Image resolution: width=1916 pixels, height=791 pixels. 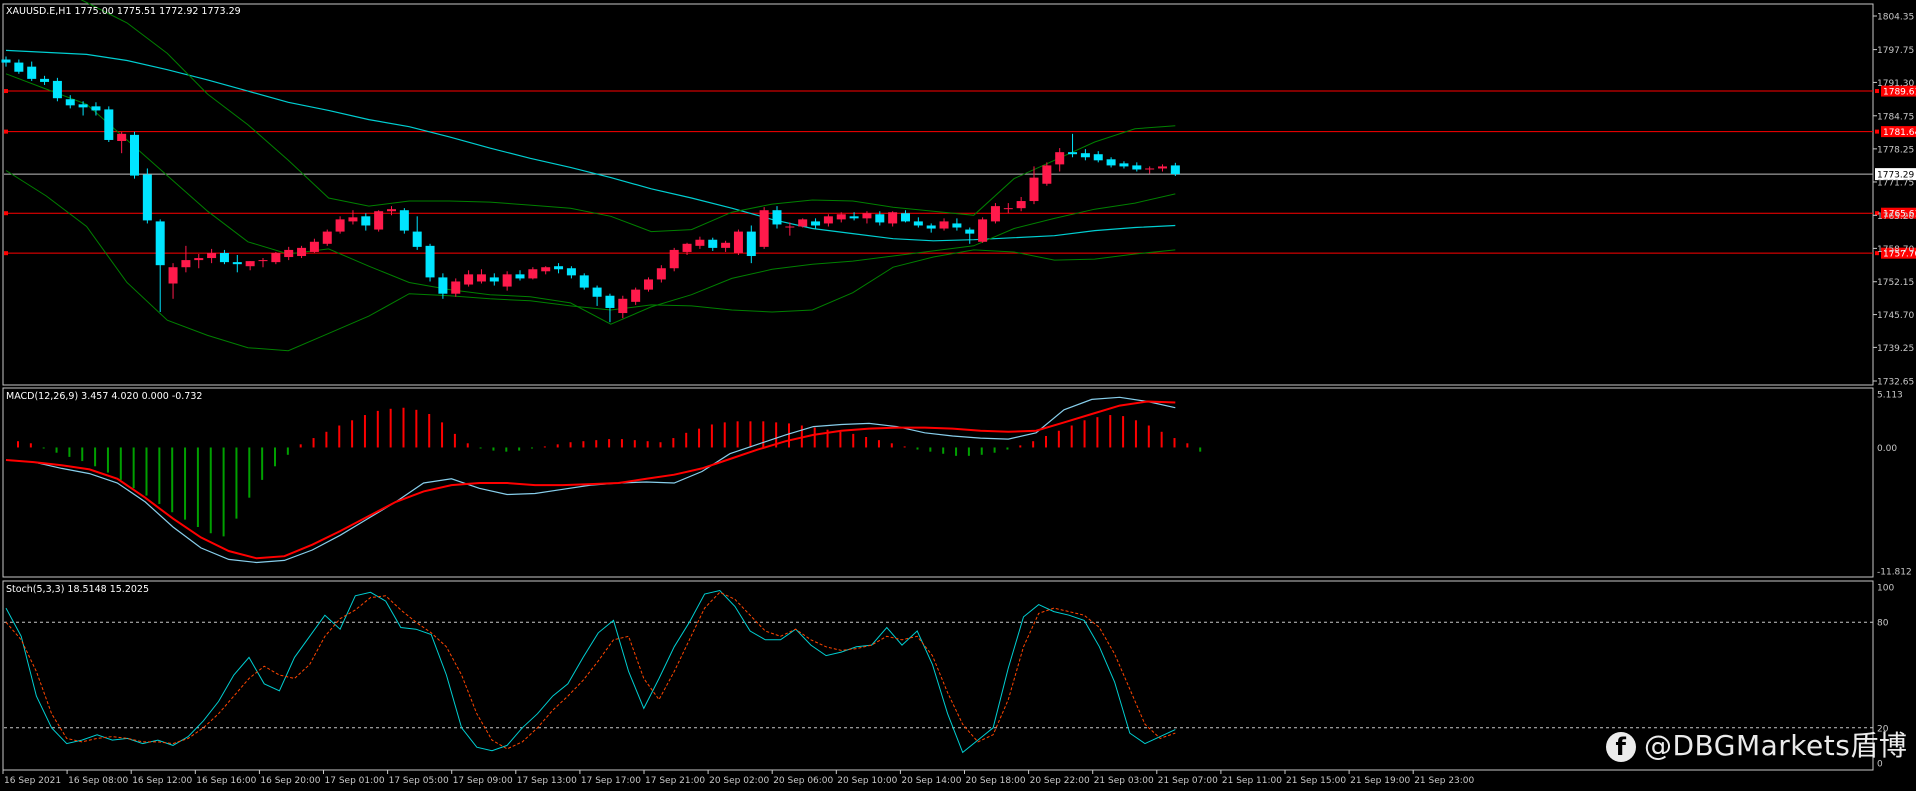 I want to click on stoch-tick-label: 100, so click(x=1885, y=589).